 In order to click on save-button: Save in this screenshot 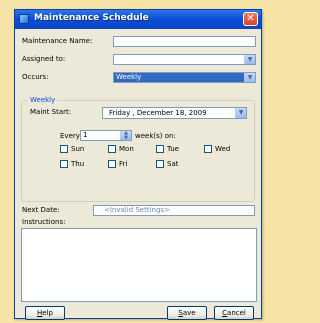, I will do `click(187, 313)`.